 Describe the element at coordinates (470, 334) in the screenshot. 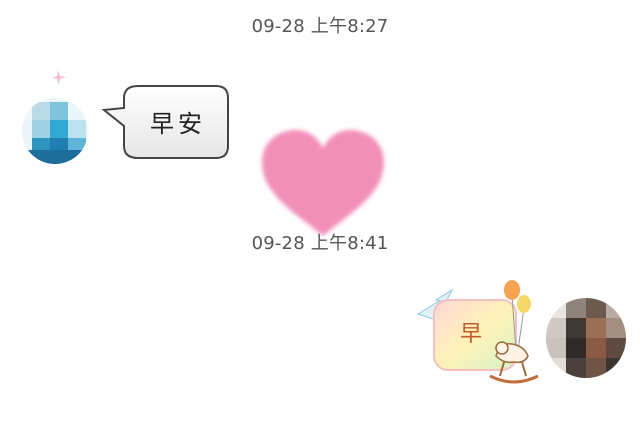

I see `sticker-text: 早` at that location.